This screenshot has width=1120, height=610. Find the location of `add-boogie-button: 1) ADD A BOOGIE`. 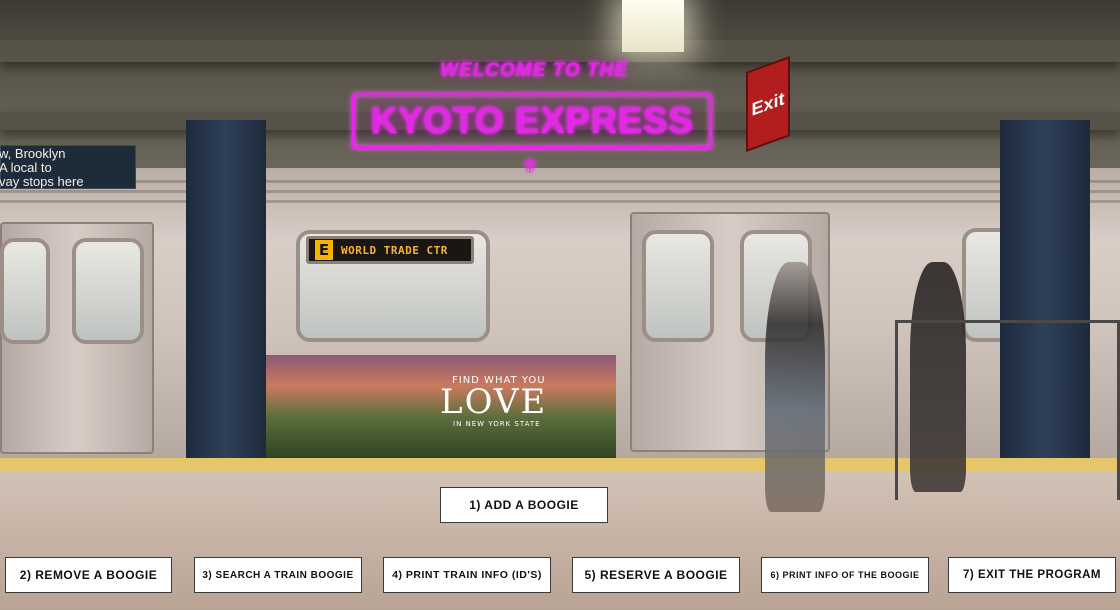

add-boogie-button: 1) ADD A BOOGIE is located at coordinates (524, 505).